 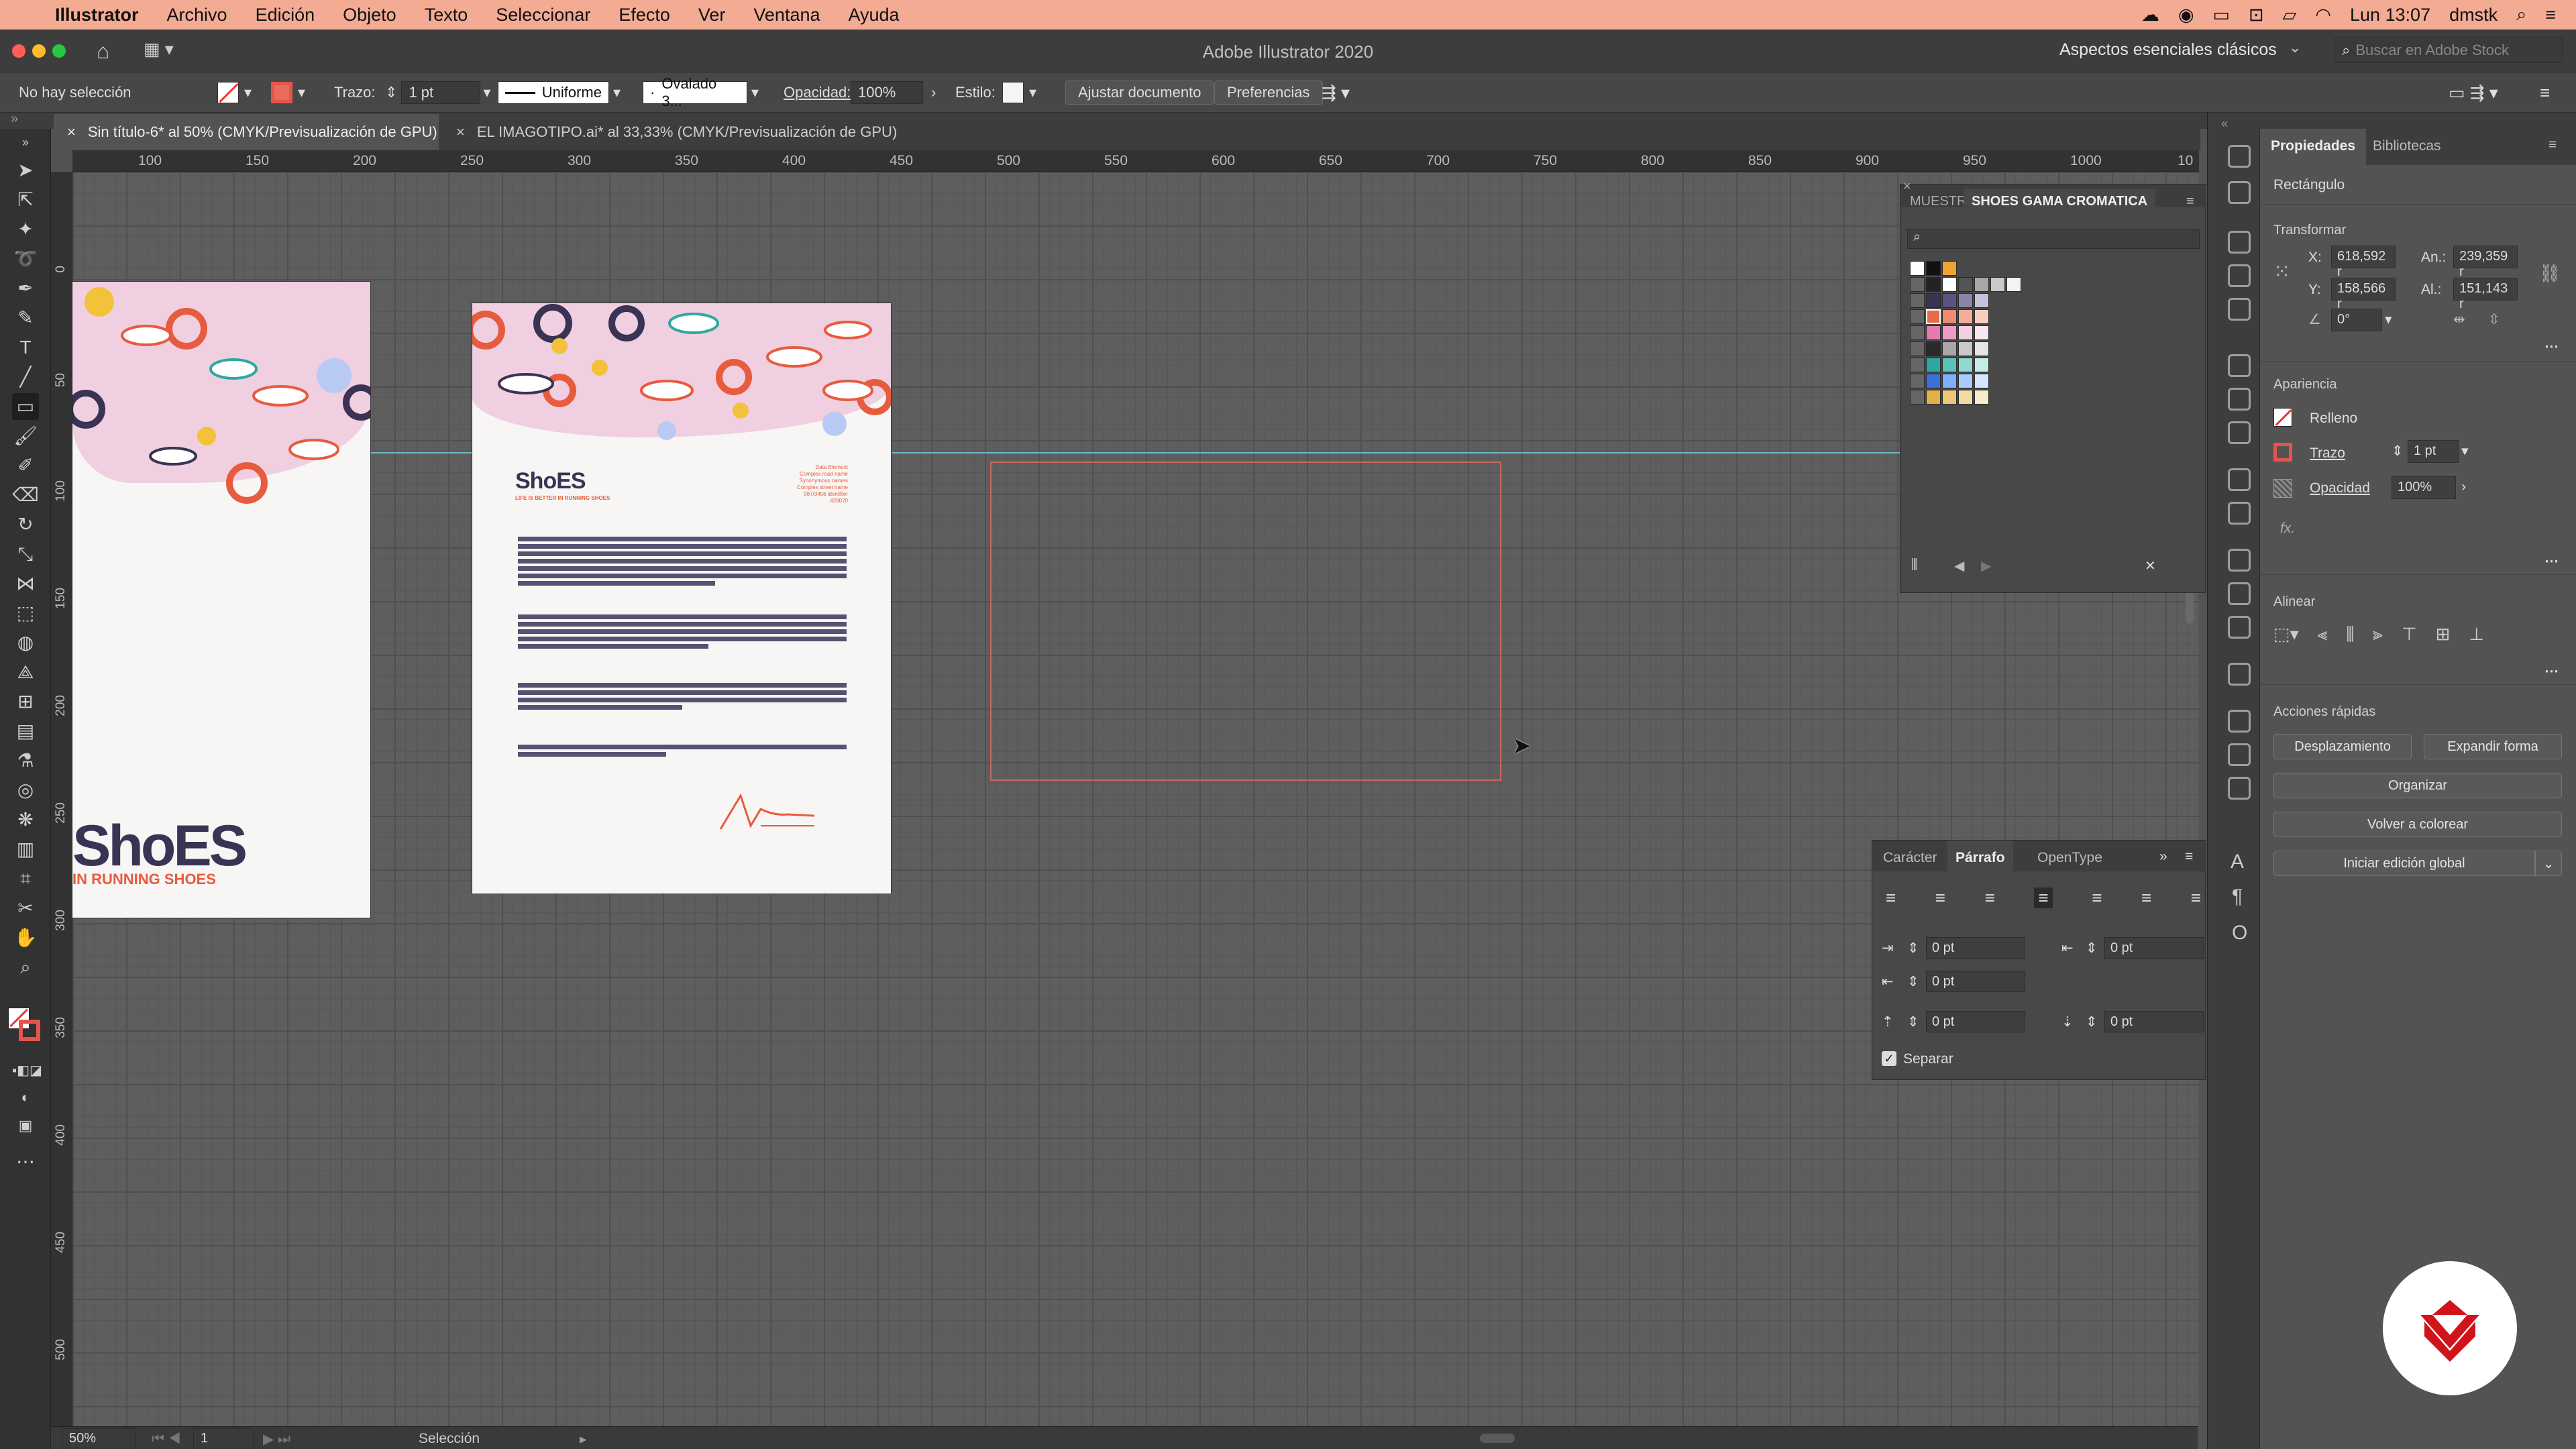 What do you see at coordinates (1938, 201) in the screenshot?
I see `tab-swatches: MUESTR` at bounding box center [1938, 201].